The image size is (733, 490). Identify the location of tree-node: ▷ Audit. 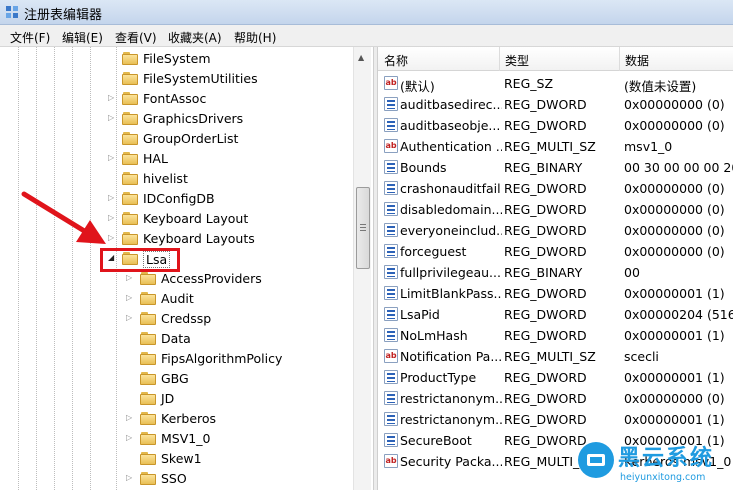
(175, 299).